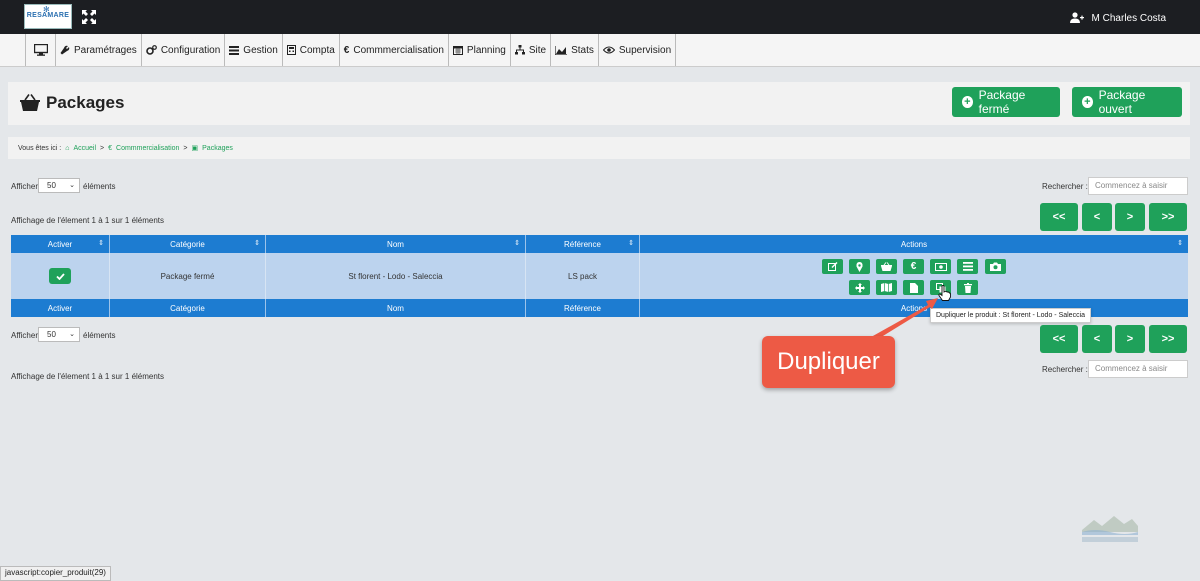 This screenshot has height=581, width=1200. What do you see at coordinates (24, 335) in the screenshot?
I see `show-label-bottom: Afficher` at bounding box center [24, 335].